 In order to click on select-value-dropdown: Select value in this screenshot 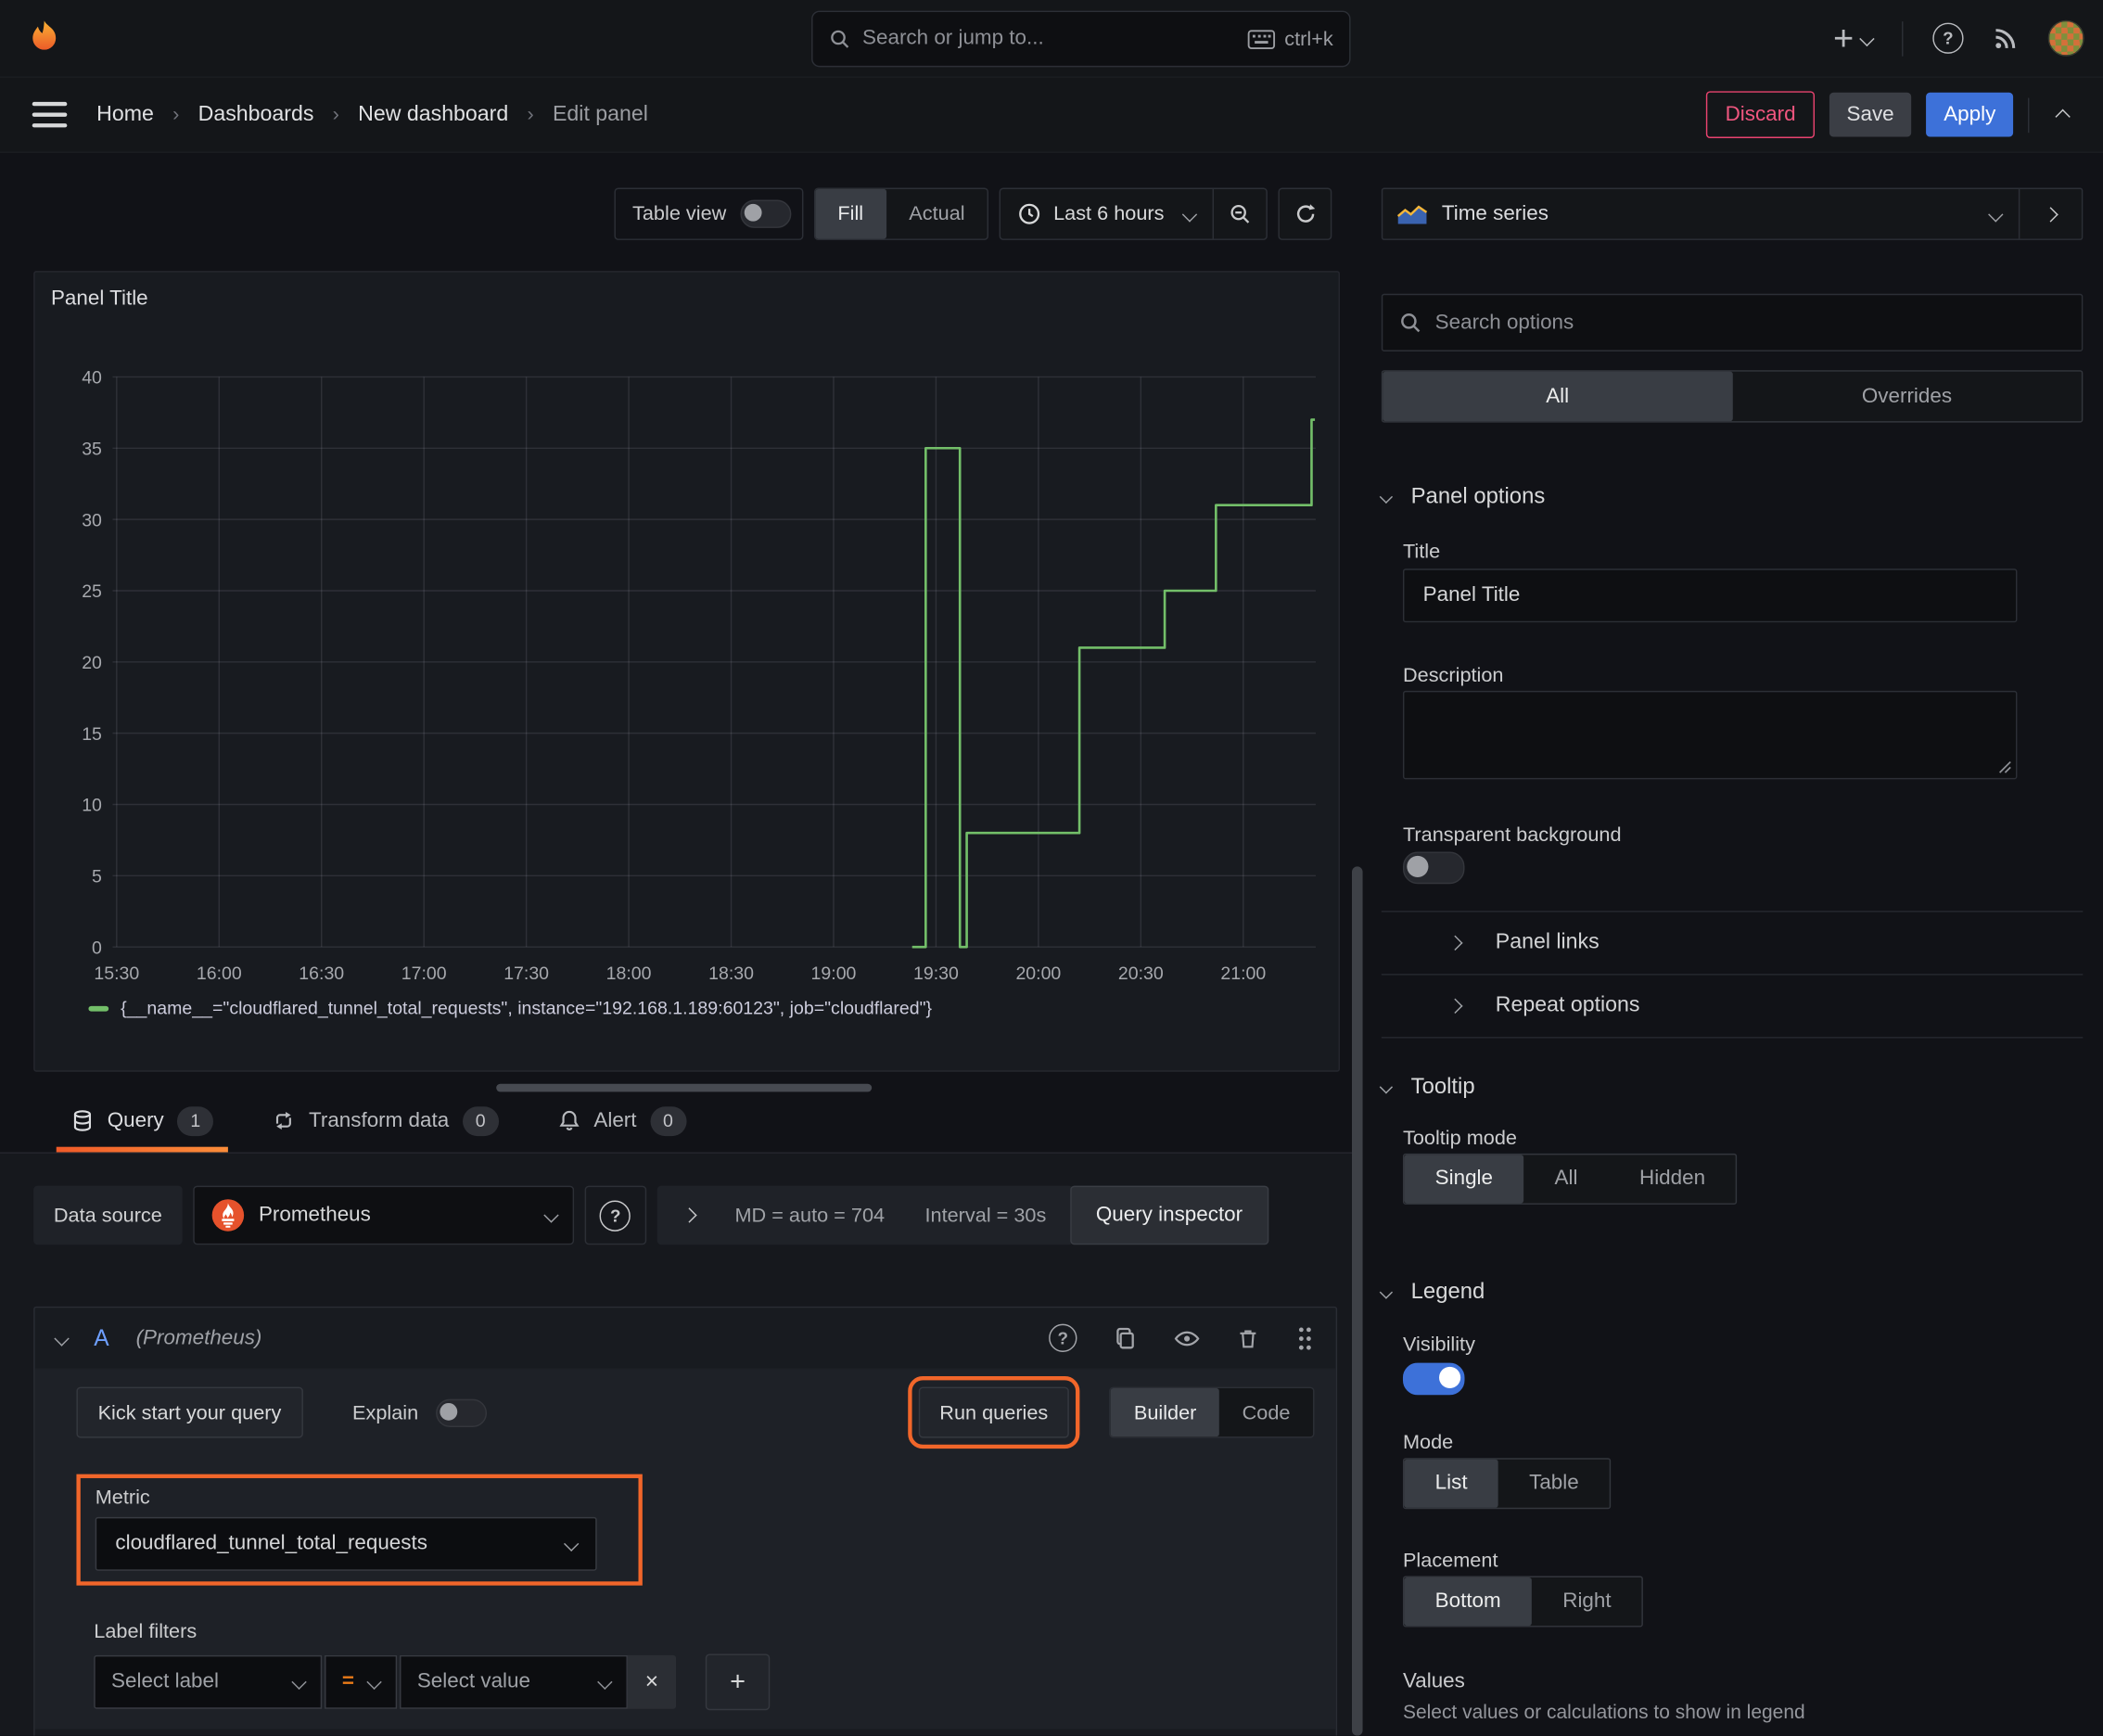, I will do `click(514, 1681)`.